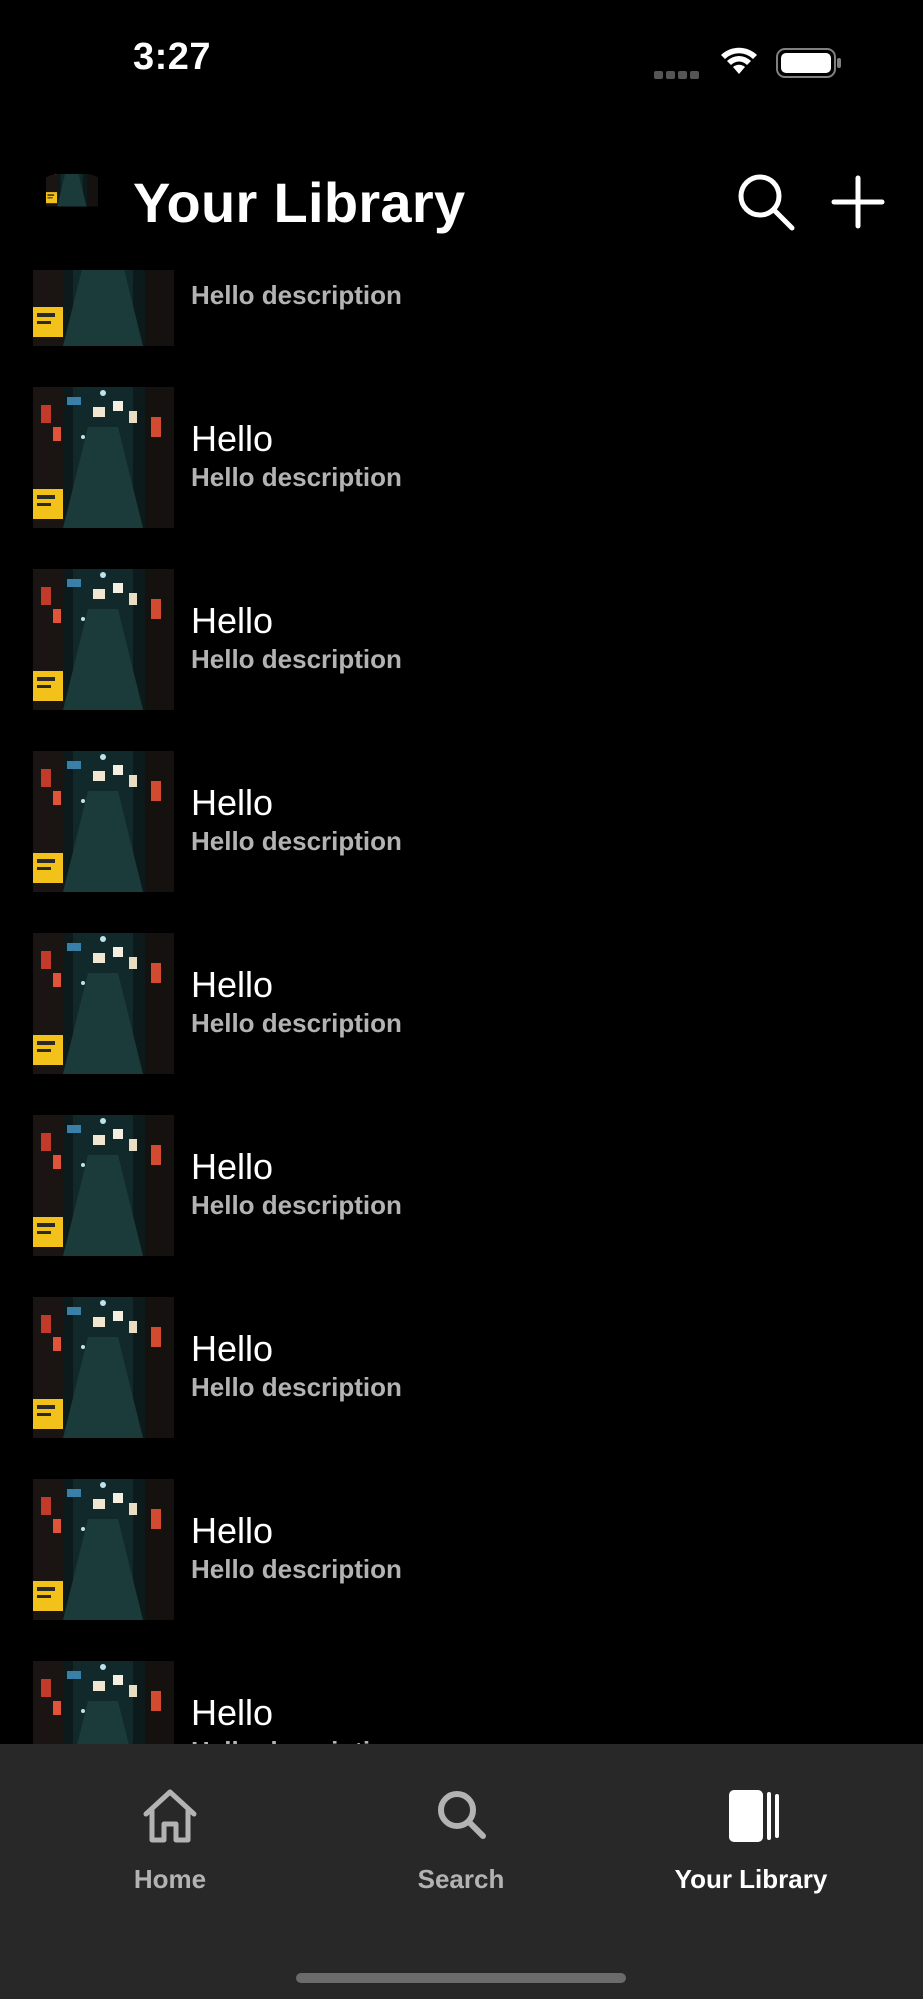 This screenshot has width=923, height=1999. I want to click on status-bar: 3:27, so click(461, 60).